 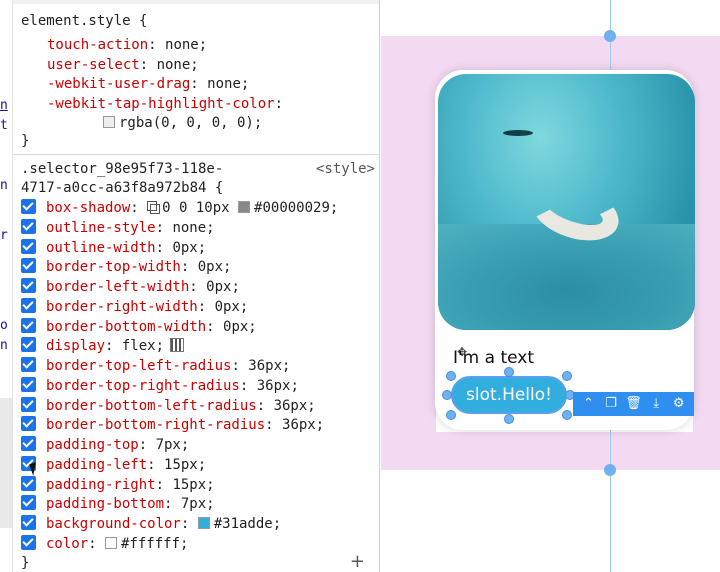 I want to click on sidebar-fragment: o, so click(x=4, y=325).